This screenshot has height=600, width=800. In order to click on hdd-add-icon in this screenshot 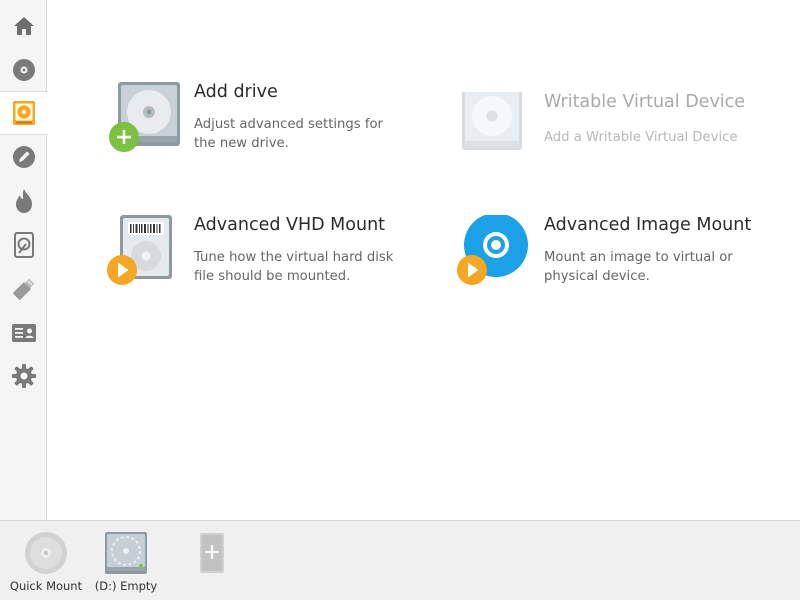, I will do `click(146, 122)`.